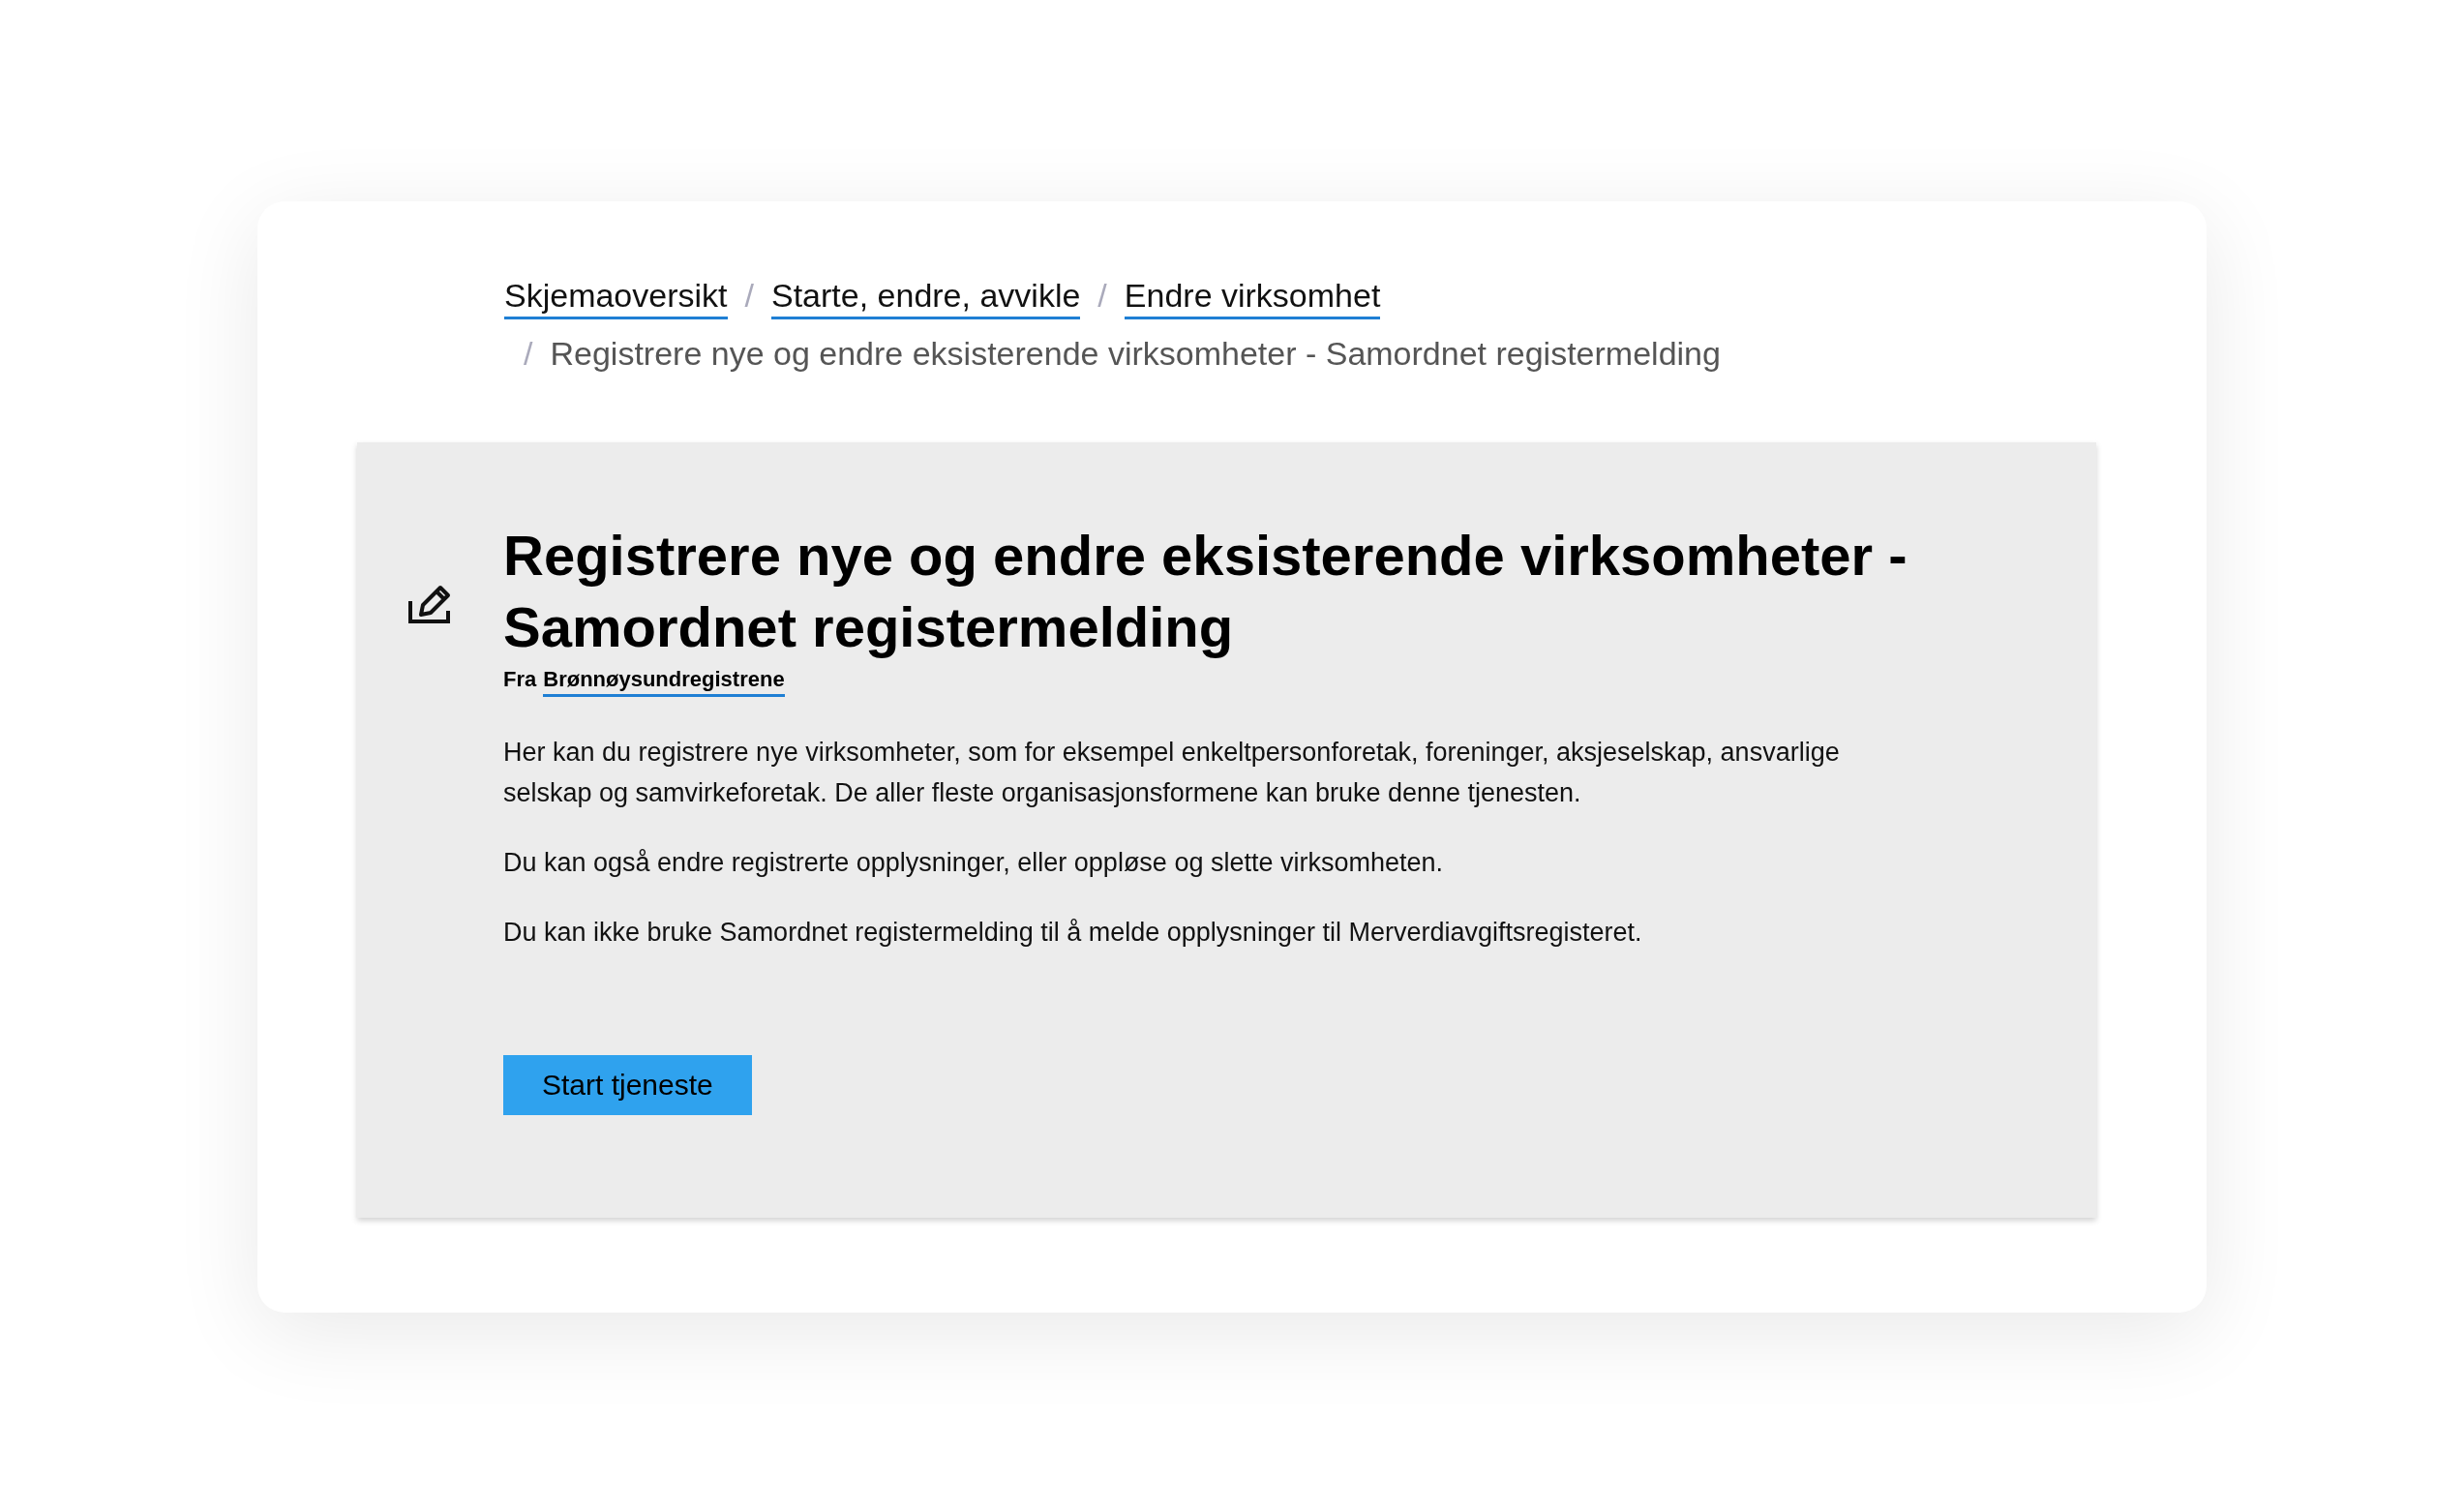 This screenshot has height=1512, width=2464. What do you see at coordinates (616, 298) in the screenshot?
I see `breadcrumb-link: Skjemaoversikt` at bounding box center [616, 298].